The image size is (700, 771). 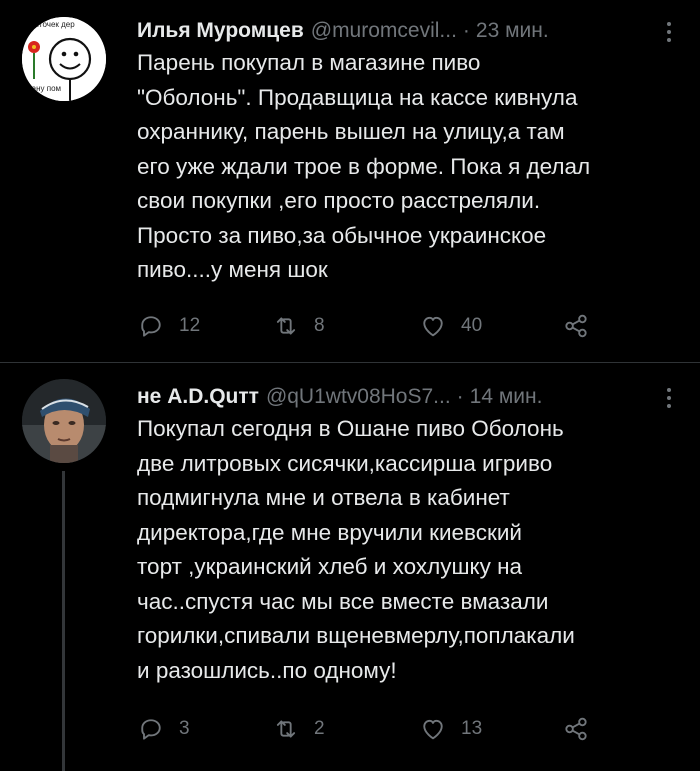 I want to click on tweet-header: не A.D.Quтт @qU1wtv08HoS7... · 14 мин., so click(x=407, y=397).